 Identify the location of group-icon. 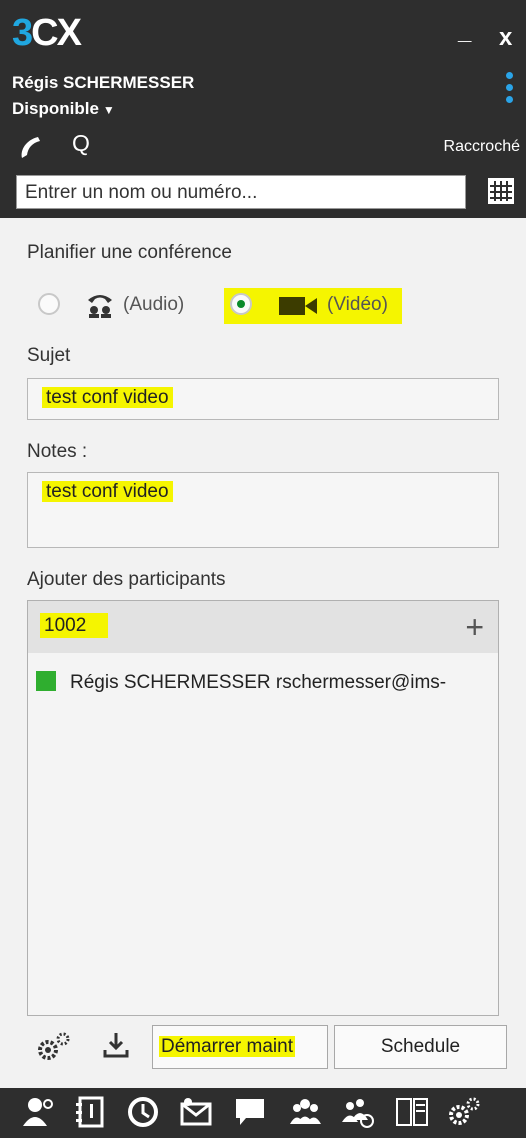
(305, 1112).